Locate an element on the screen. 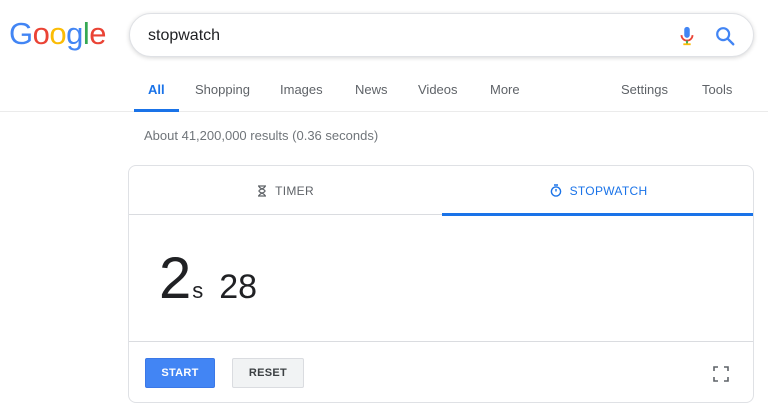 The height and width of the screenshot is (412, 768). tab-images: Images is located at coordinates (301, 97).